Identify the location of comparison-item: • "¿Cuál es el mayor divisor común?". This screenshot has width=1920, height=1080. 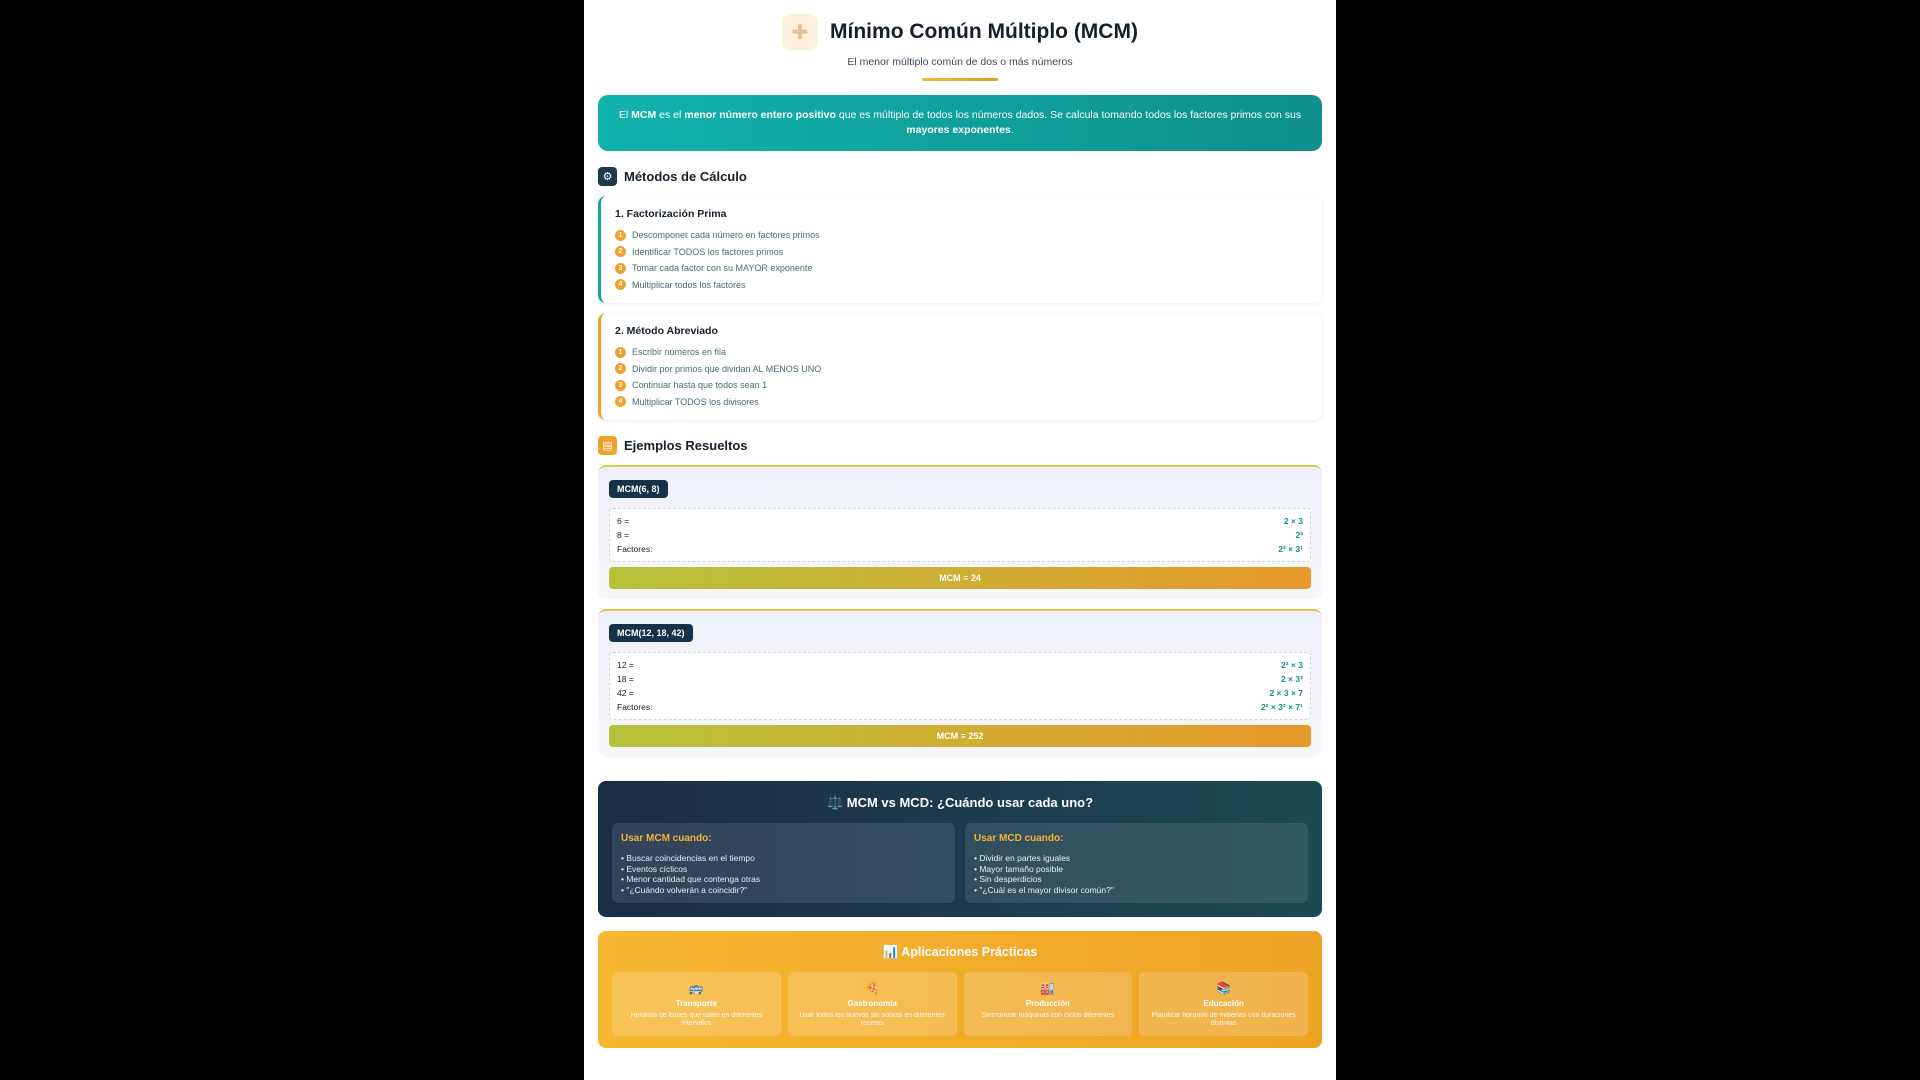
(1044, 889).